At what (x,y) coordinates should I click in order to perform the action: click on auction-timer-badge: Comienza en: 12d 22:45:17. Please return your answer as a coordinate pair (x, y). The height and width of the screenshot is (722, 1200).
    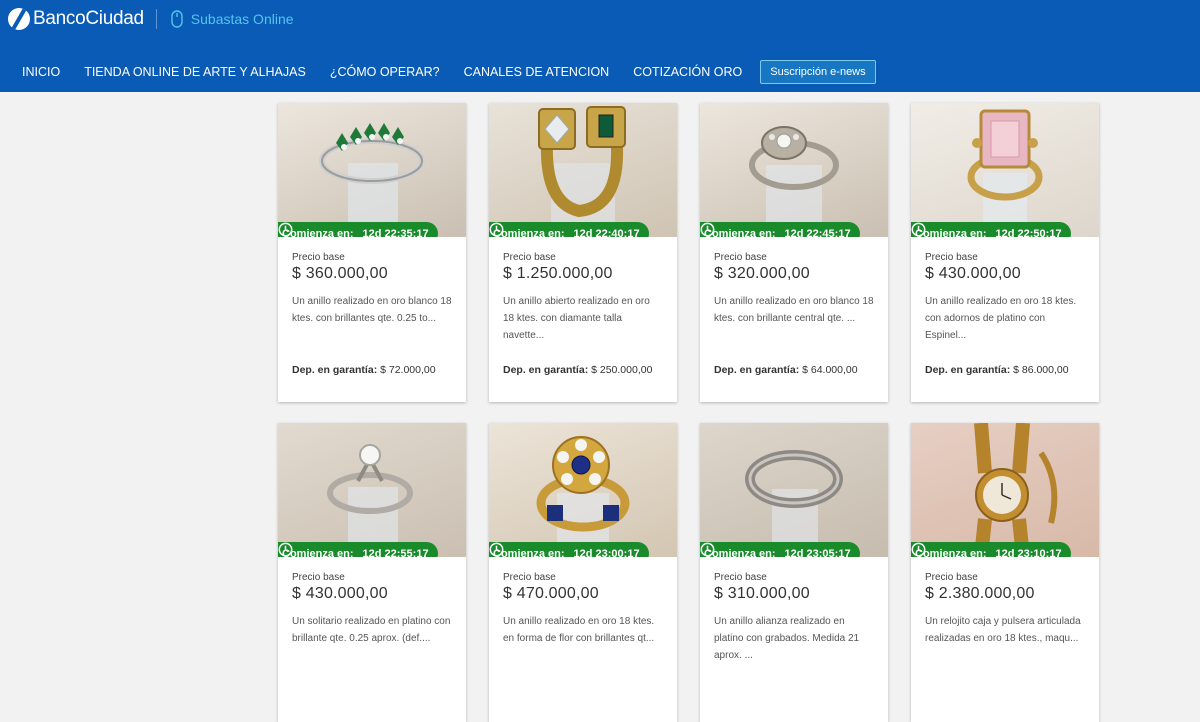
    Looking at the image, I should click on (780, 229).